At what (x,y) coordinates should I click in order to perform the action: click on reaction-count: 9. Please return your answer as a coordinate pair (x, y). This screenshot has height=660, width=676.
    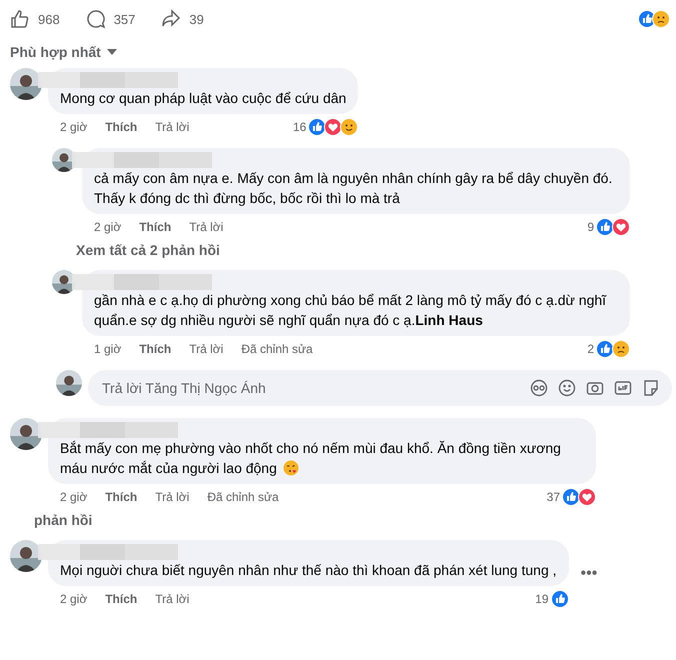
    Looking at the image, I should click on (590, 227).